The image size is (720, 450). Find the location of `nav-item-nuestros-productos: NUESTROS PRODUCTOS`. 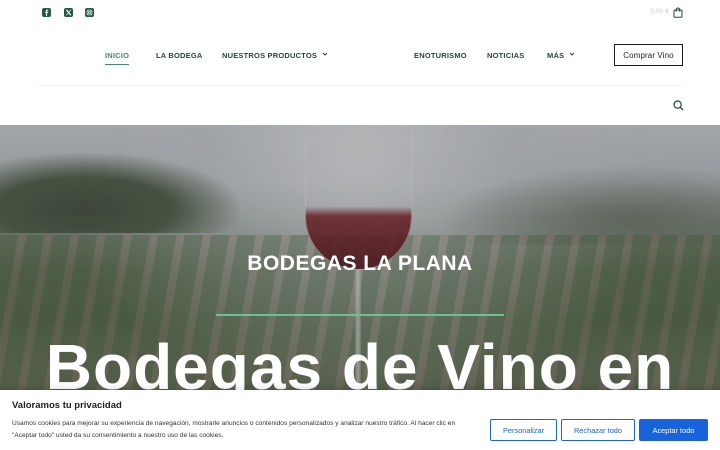

nav-item-nuestros-productos: NUESTROS PRODUCTOS is located at coordinates (275, 55).